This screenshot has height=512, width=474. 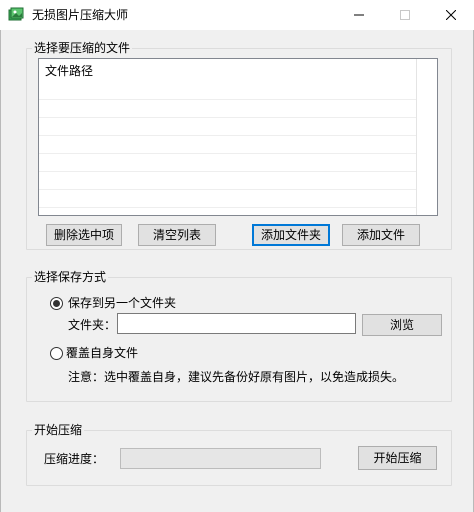 What do you see at coordinates (0, 256) in the screenshot?
I see `window-left-border` at bounding box center [0, 256].